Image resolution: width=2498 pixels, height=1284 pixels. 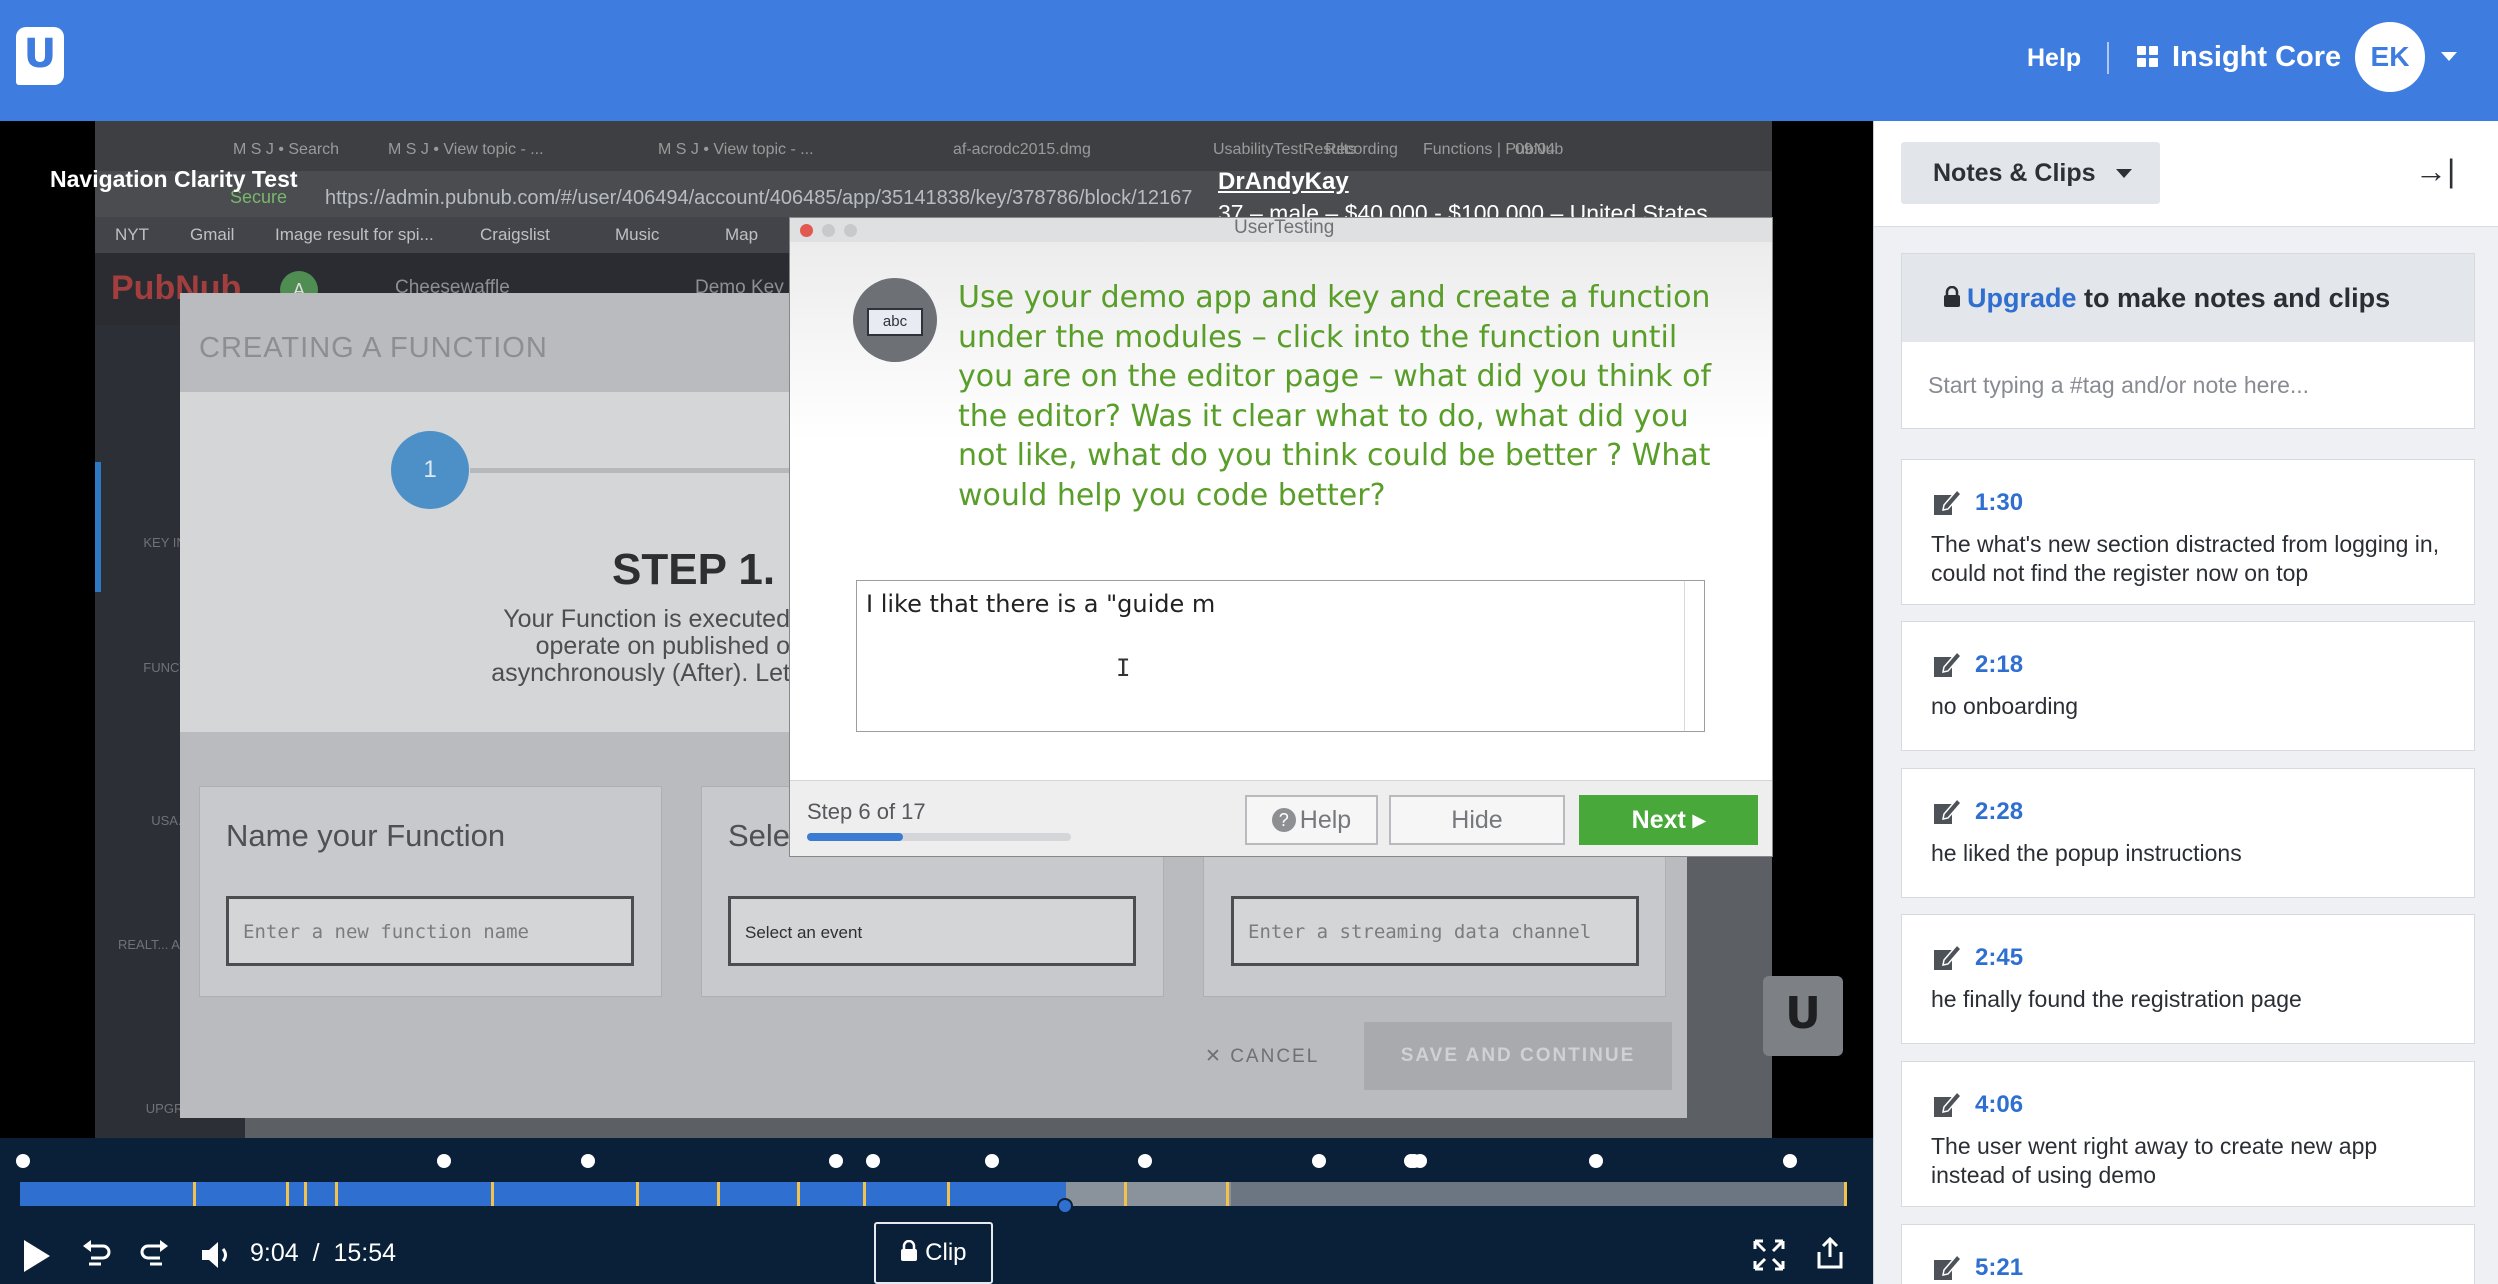 I want to click on recorded-step-heading: STEP 1. C, so click(x=716, y=569).